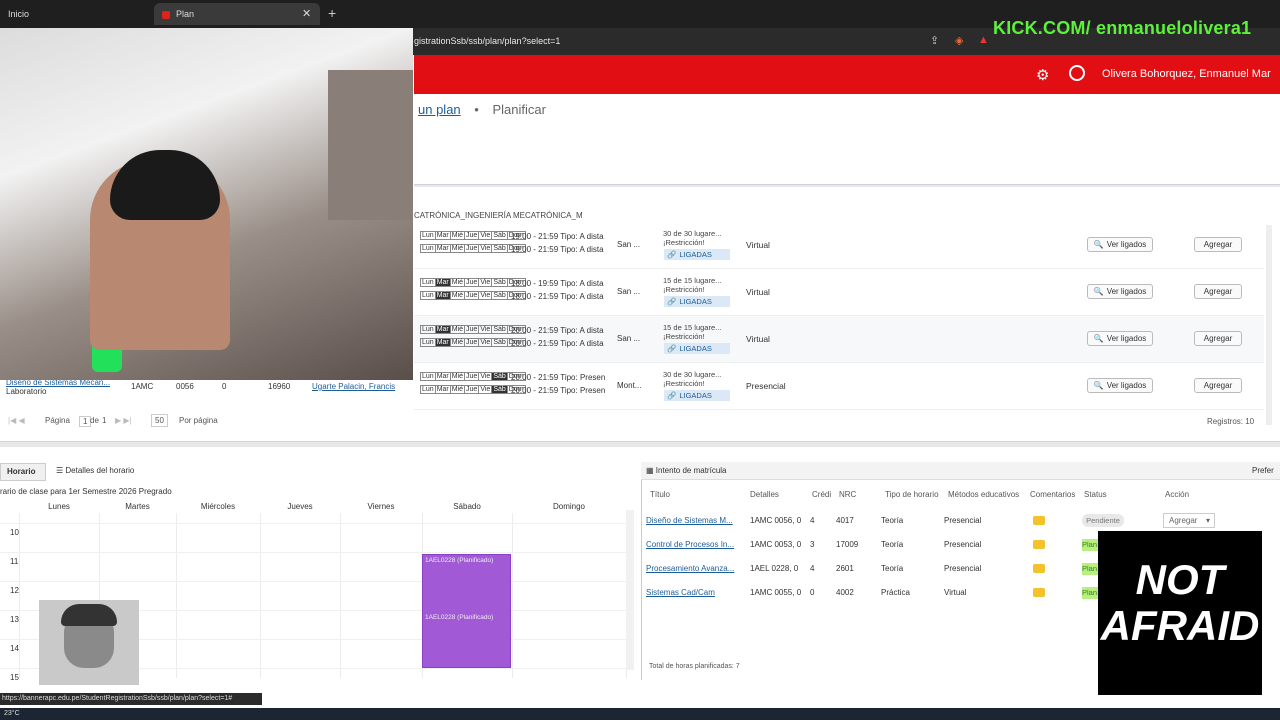 The image size is (1280, 720). Describe the element at coordinates (498, 215) in the screenshot. I see `program-label: CATRÓNICA_INGENIERÍA MECATRÓNICA_M` at that location.